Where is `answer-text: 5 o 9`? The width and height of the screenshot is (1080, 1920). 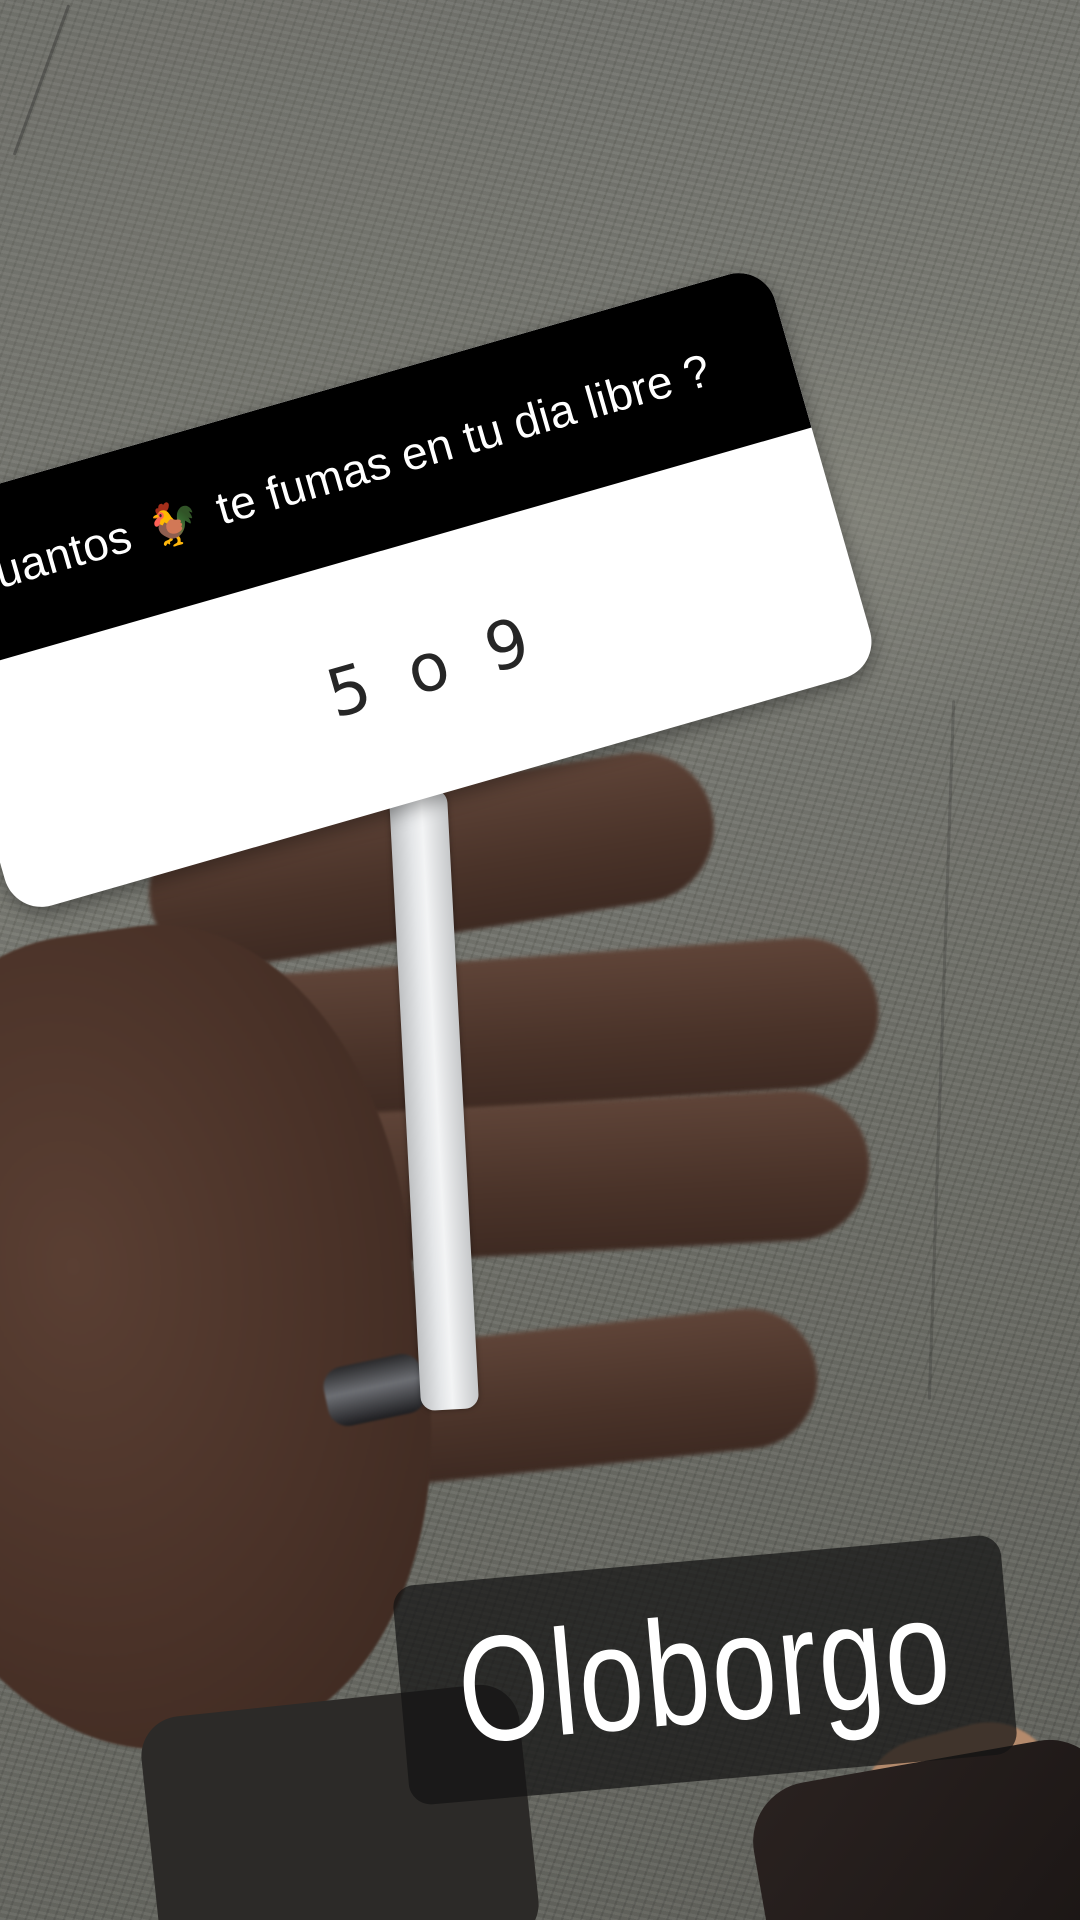
answer-text: 5 o 9 is located at coordinates (433, 666).